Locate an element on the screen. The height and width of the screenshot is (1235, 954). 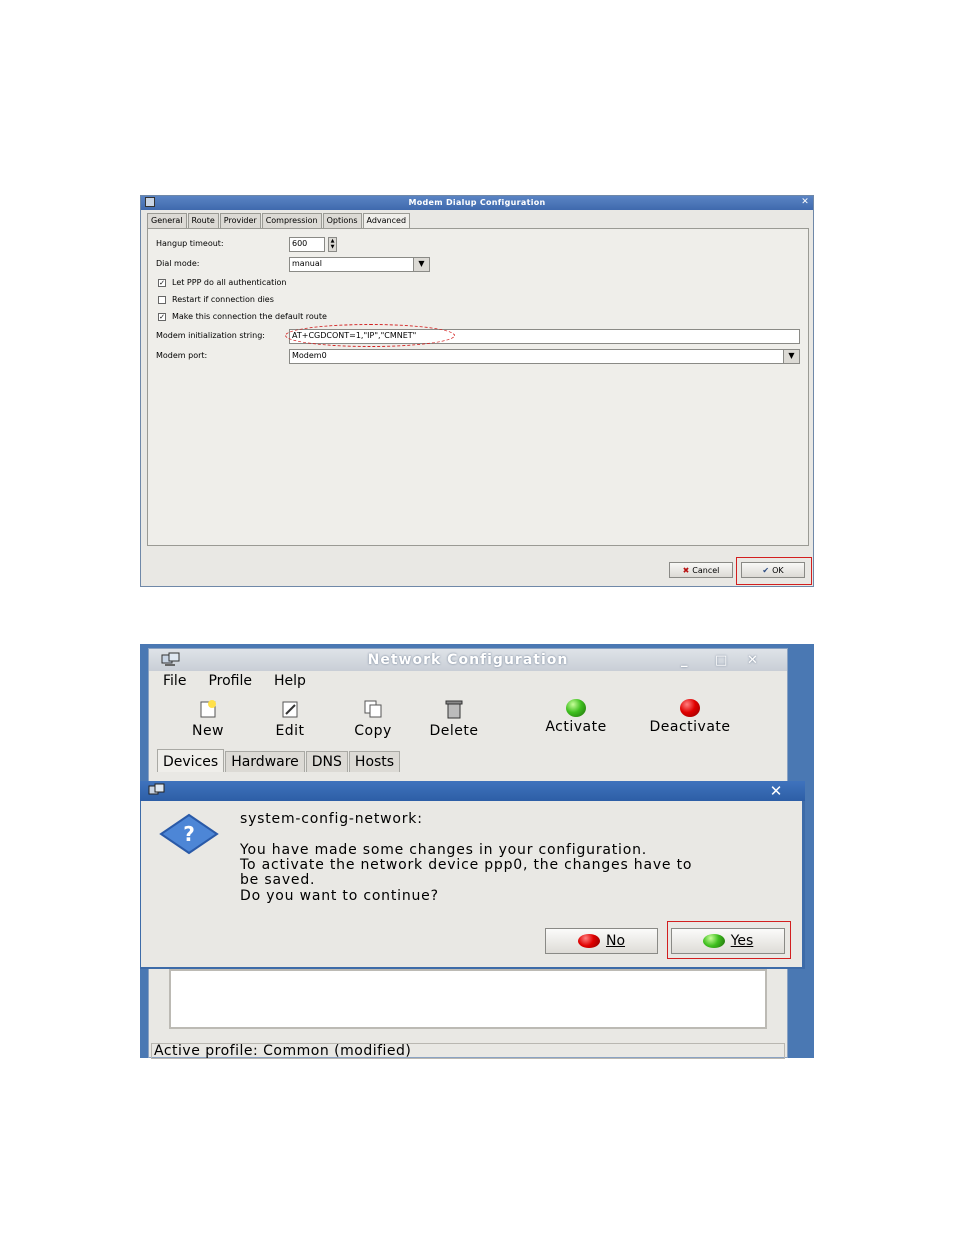
deactivate-label: Deactivate is located at coordinates (690, 727).